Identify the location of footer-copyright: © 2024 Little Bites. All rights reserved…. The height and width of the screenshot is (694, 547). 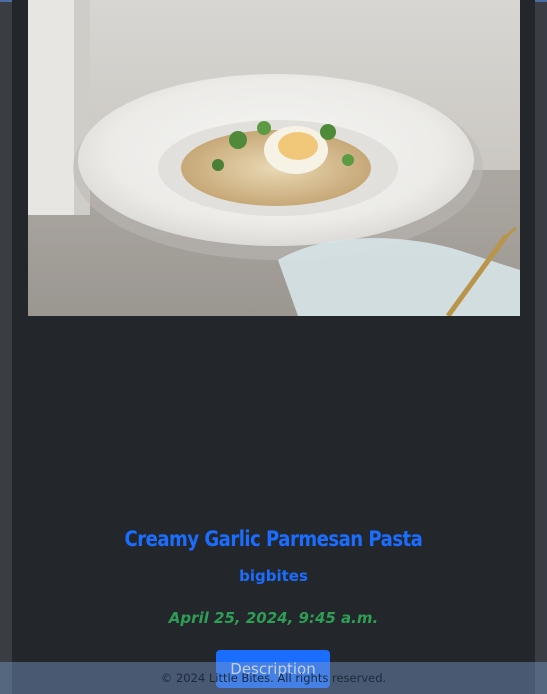
(273, 678).